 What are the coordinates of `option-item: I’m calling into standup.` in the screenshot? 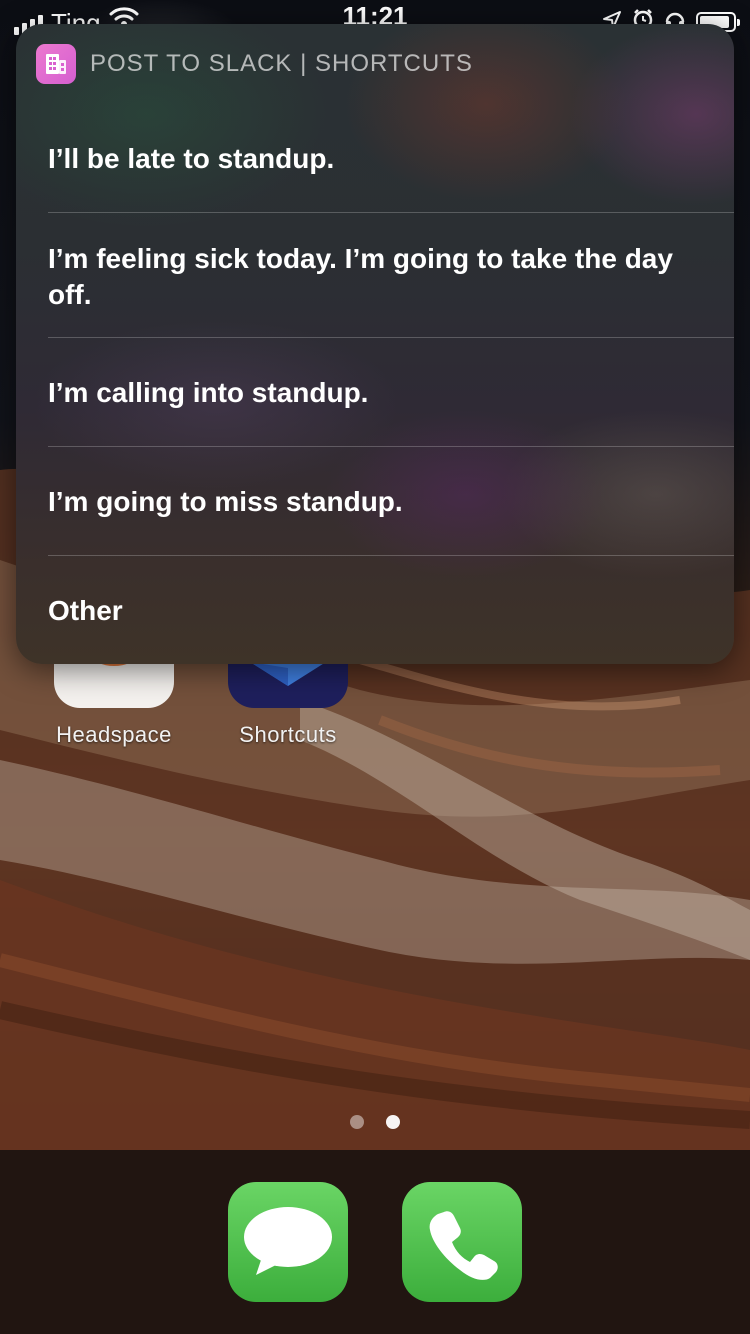 It's located at (391, 392).